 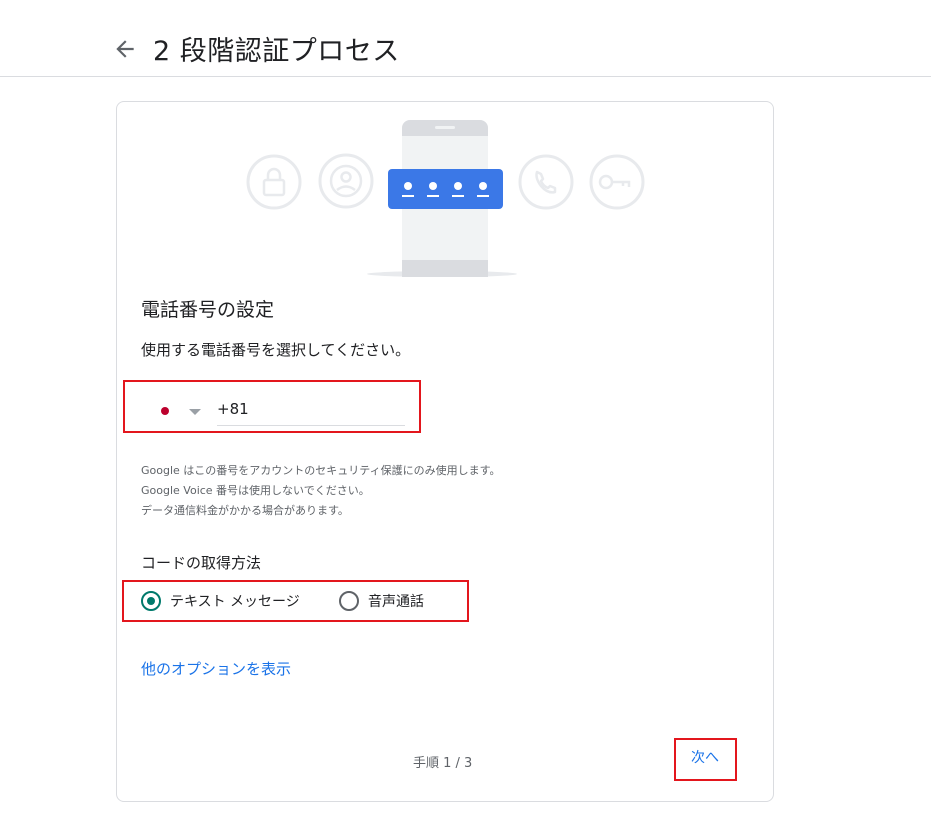 What do you see at coordinates (276, 51) in the screenshot?
I see `page-title: 2 段階認証プロセス` at bounding box center [276, 51].